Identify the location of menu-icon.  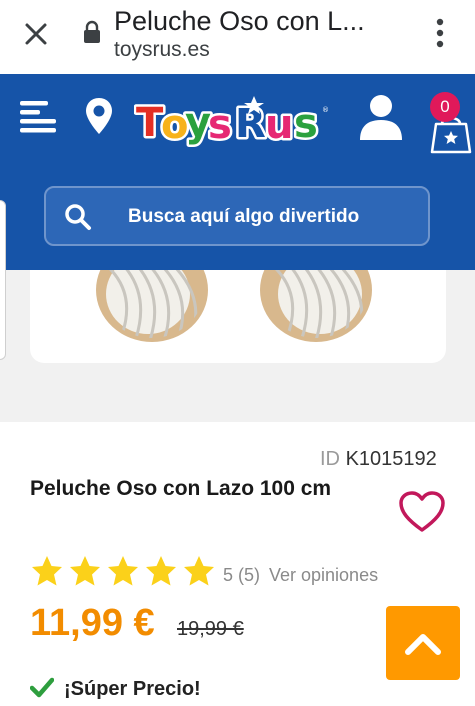
(39, 117).